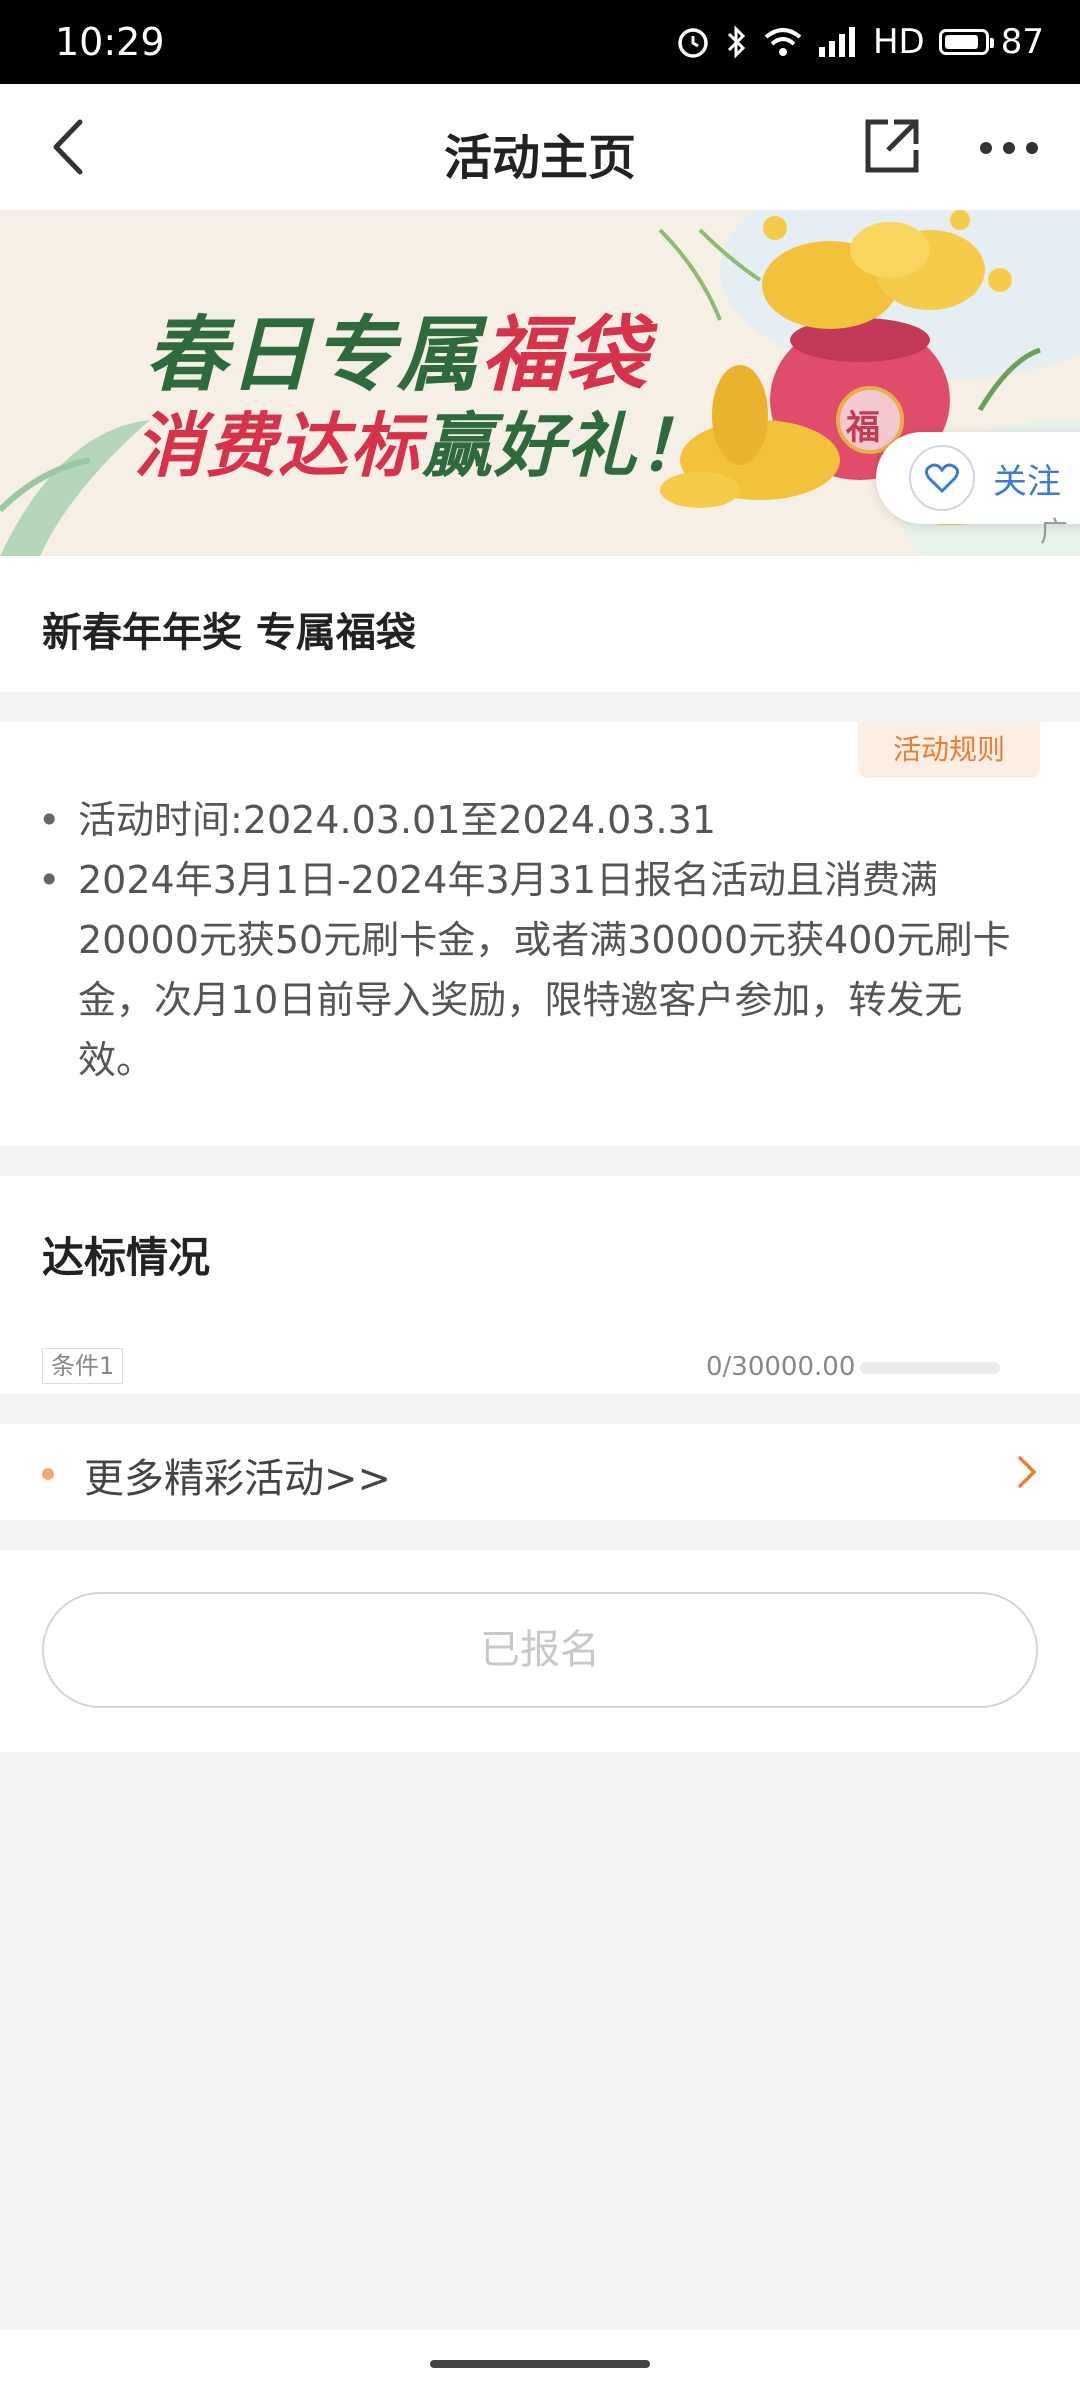  What do you see at coordinates (540, 624) in the screenshot?
I see `activity-title-section: 新春年年奖 专属福袋` at bounding box center [540, 624].